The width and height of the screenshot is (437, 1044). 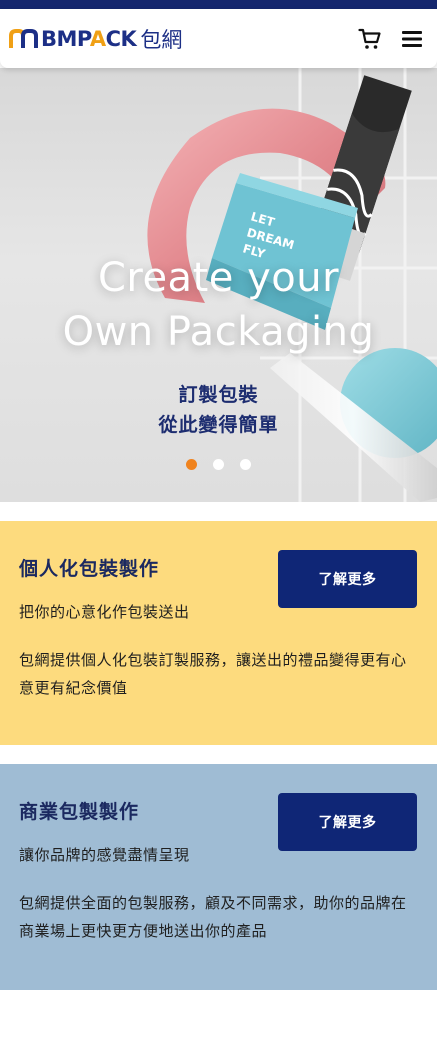 What do you see at coordinates (218, 305) in the screenshot?
I see `hero-title: Create your Own Packaging` at bounding box center [218, 305].